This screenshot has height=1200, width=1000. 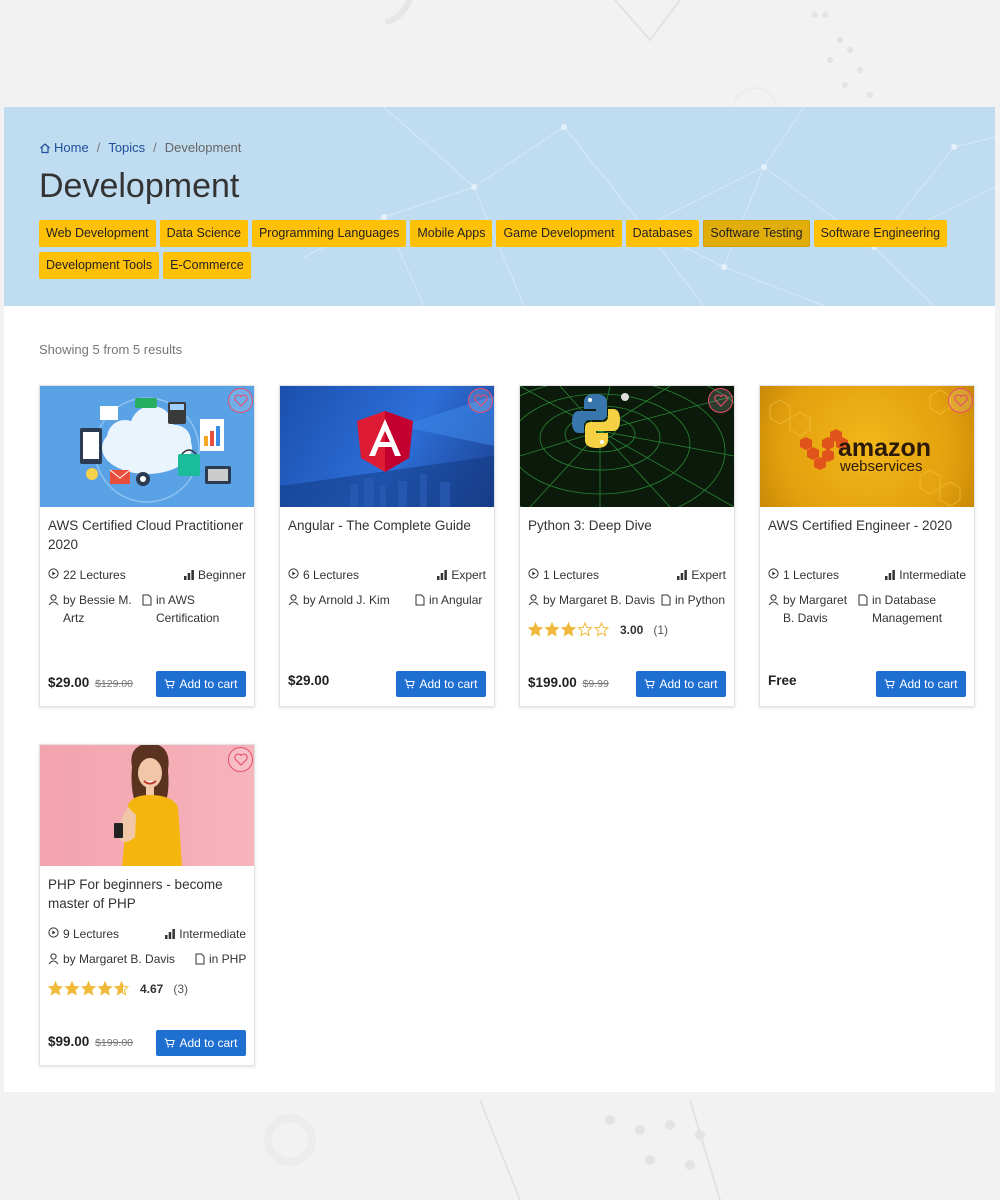 I want to click on tag-mobile-apps: Mobile Apps, so click(x=451, y=233).